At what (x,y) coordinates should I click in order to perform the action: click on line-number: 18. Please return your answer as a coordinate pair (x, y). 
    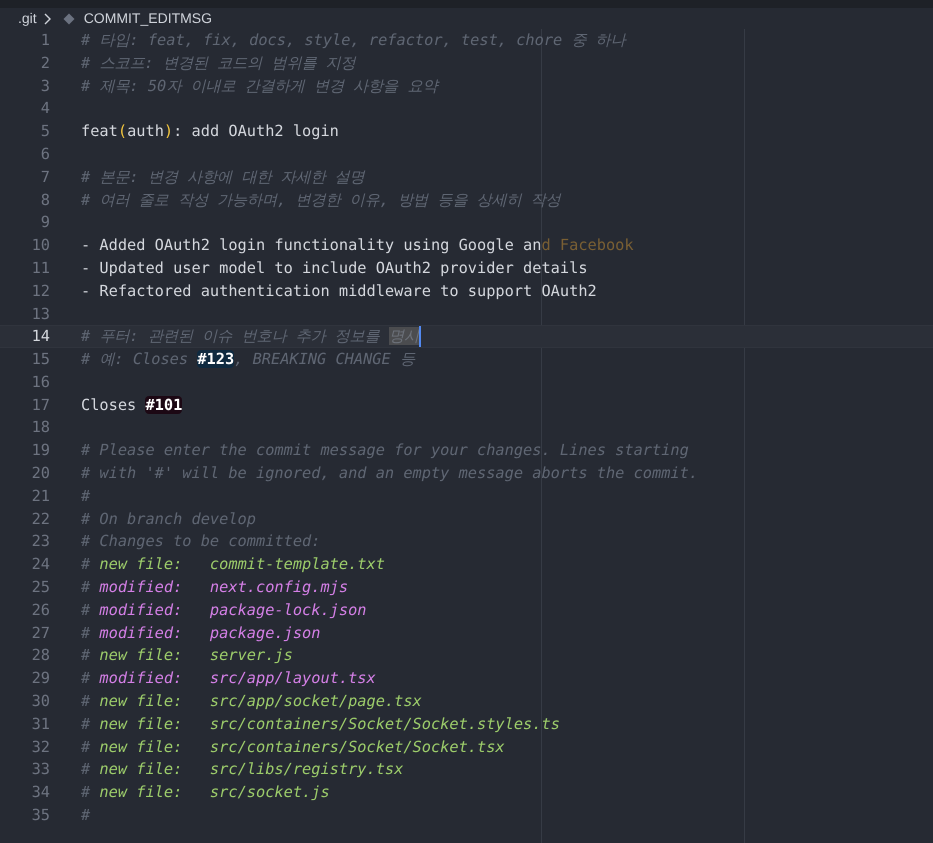
    Looking at the image, I should click on (40, 427).